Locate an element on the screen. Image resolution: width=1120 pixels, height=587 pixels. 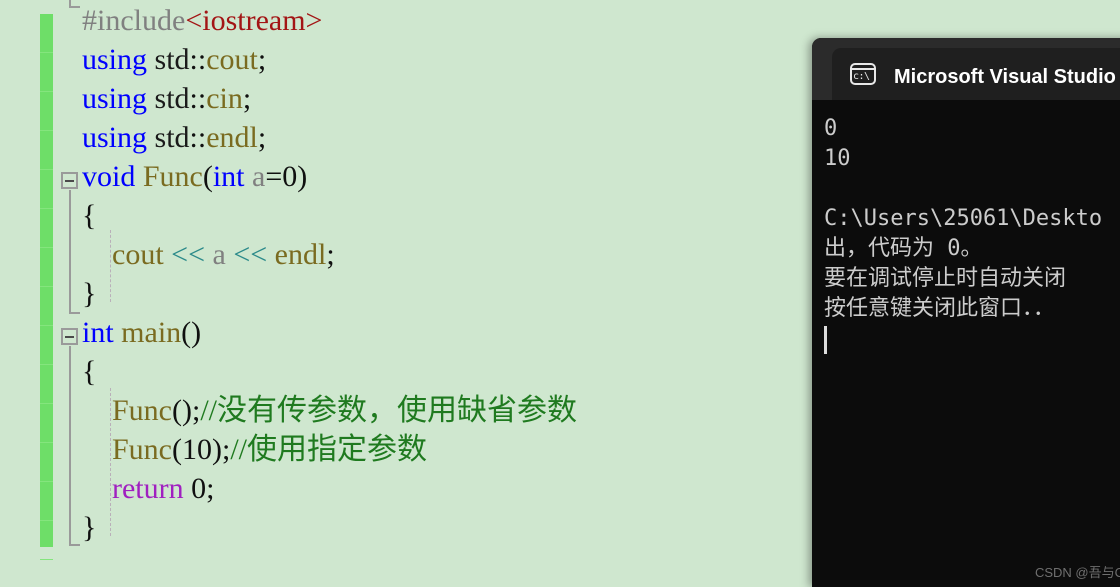
code-token: <iostream> is located at coordinates (254, 20).